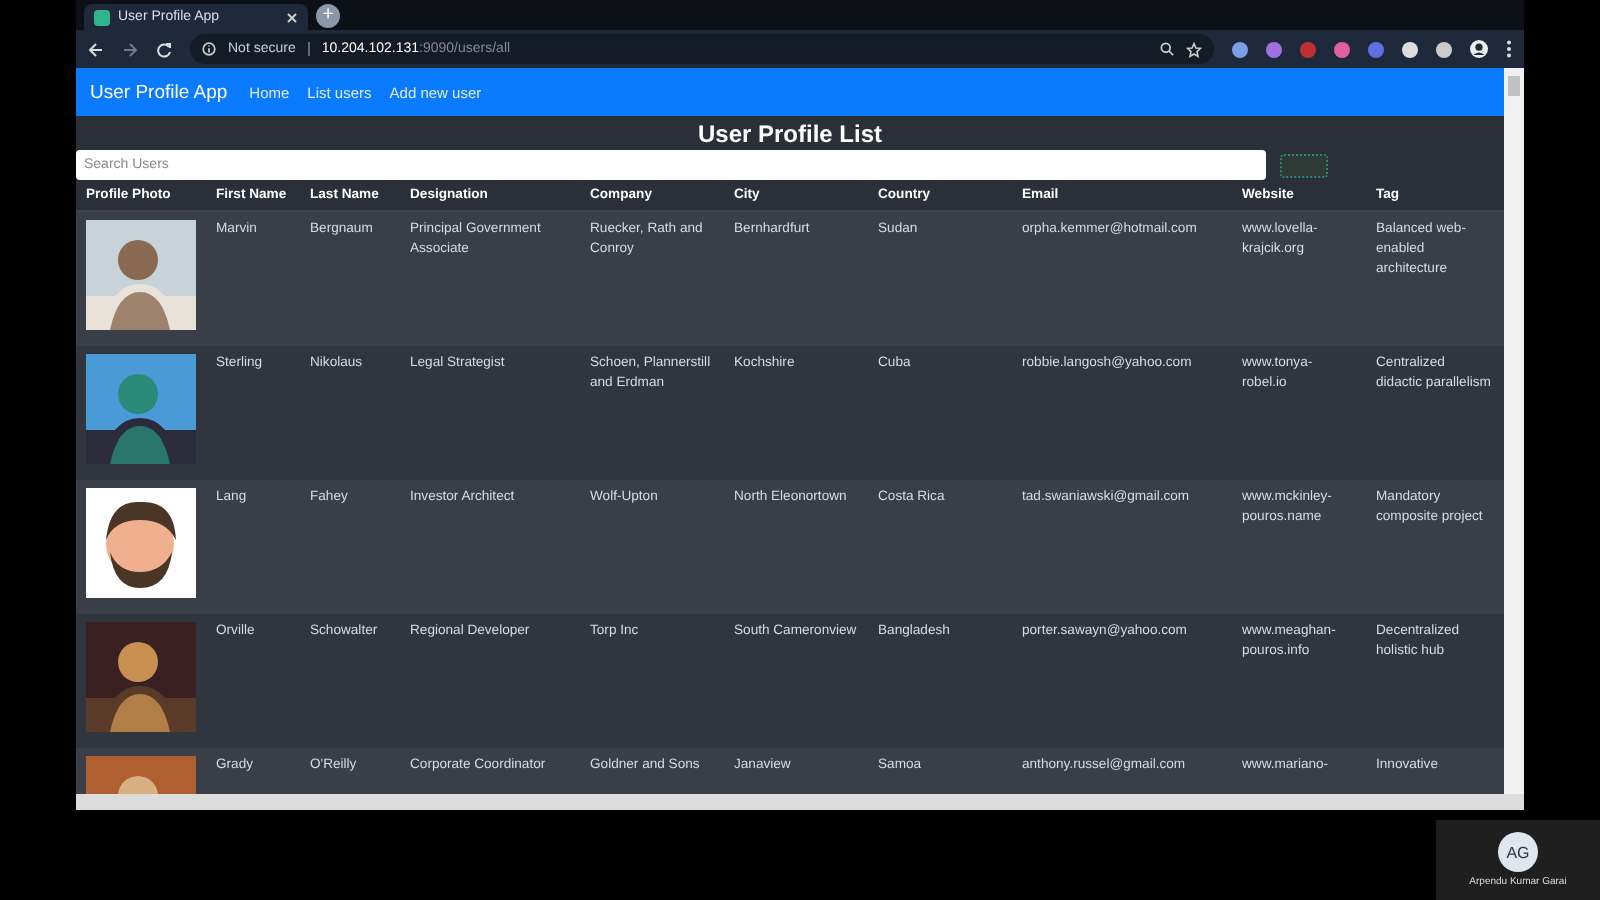 This screenshot has width=1600, height=900. What do you see at coordinates (1194, 49) in the screenshot?
I see `star-icon` at bounding box center [1194, 49].